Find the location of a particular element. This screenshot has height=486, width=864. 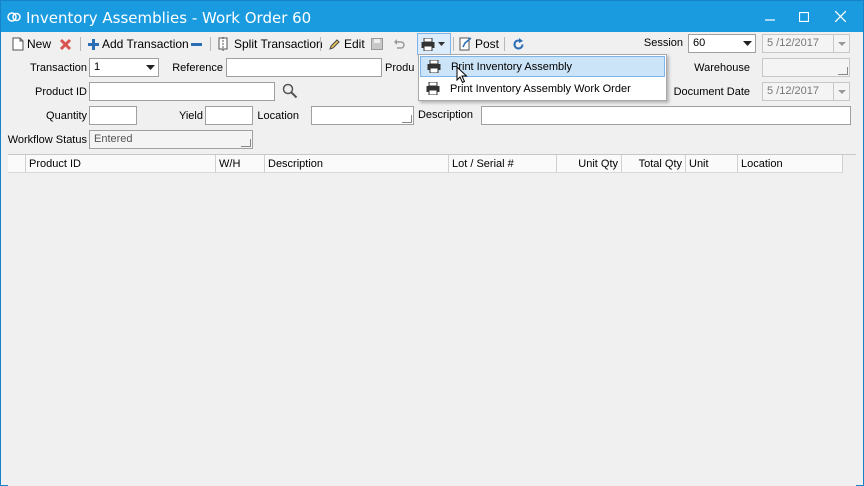

new-document-icon is located at coordinates (18, 44).